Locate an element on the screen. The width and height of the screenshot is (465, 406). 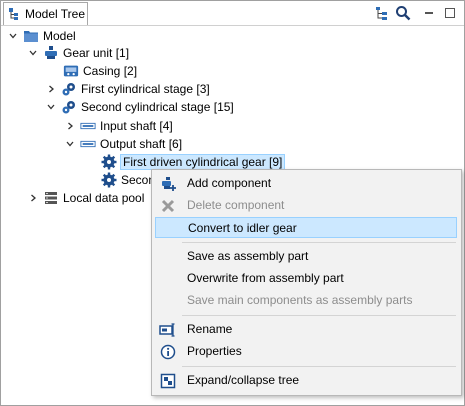
menu-item-label: Convert to idler gear is located at coordinates (242, 228).